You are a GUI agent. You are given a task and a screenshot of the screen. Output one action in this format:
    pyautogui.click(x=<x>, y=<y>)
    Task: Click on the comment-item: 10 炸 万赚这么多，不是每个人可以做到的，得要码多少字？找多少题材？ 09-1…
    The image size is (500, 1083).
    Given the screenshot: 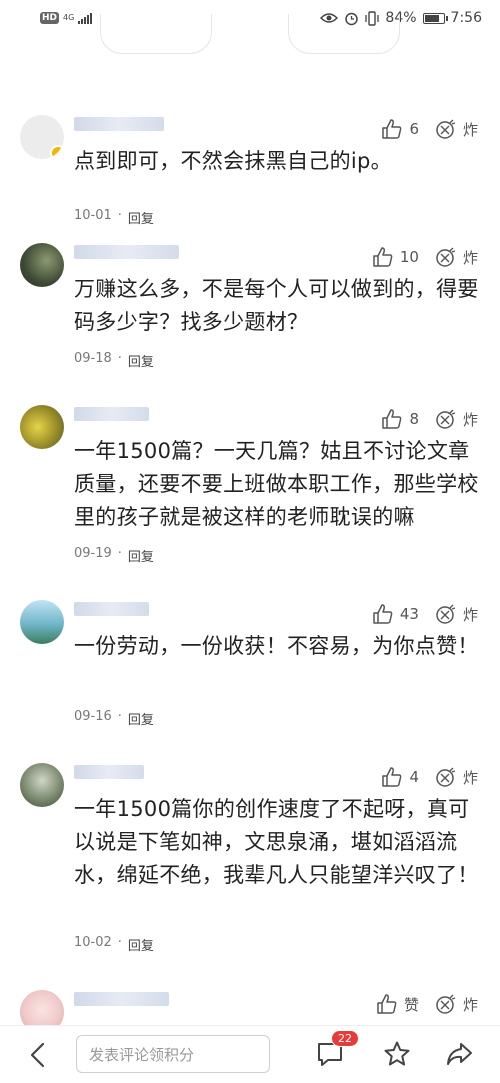 What is the action you would take?
    pyautogui.click(x=250, y=323)
    